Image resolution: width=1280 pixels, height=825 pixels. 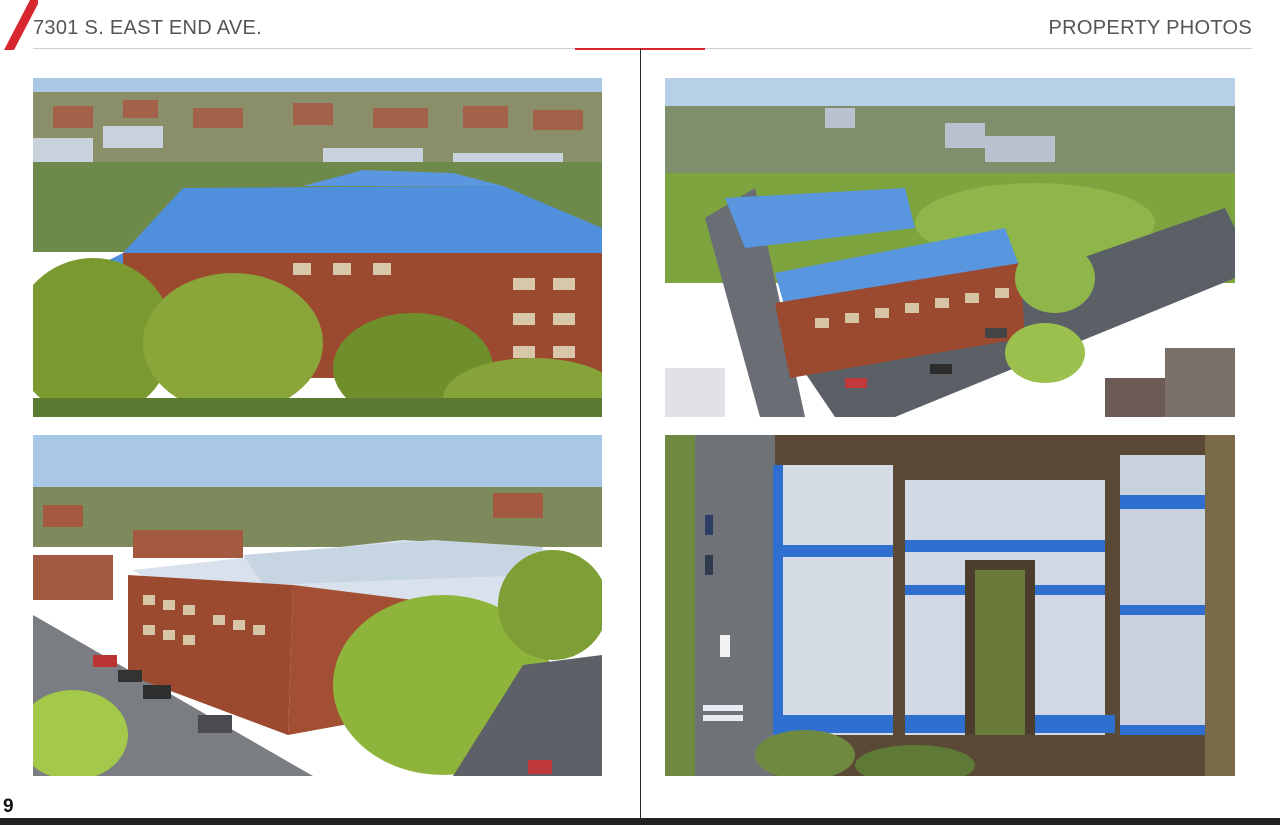 What do you see at coordinates (1150, 28) in the screenshot?
I see `section-title: PROPERTY PHOTOS` at bounding box center [1150, 28].